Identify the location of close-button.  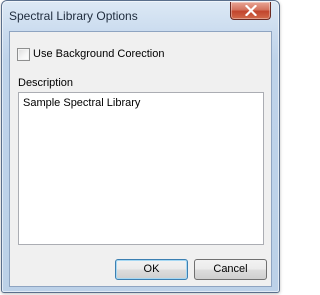
(250, 11).